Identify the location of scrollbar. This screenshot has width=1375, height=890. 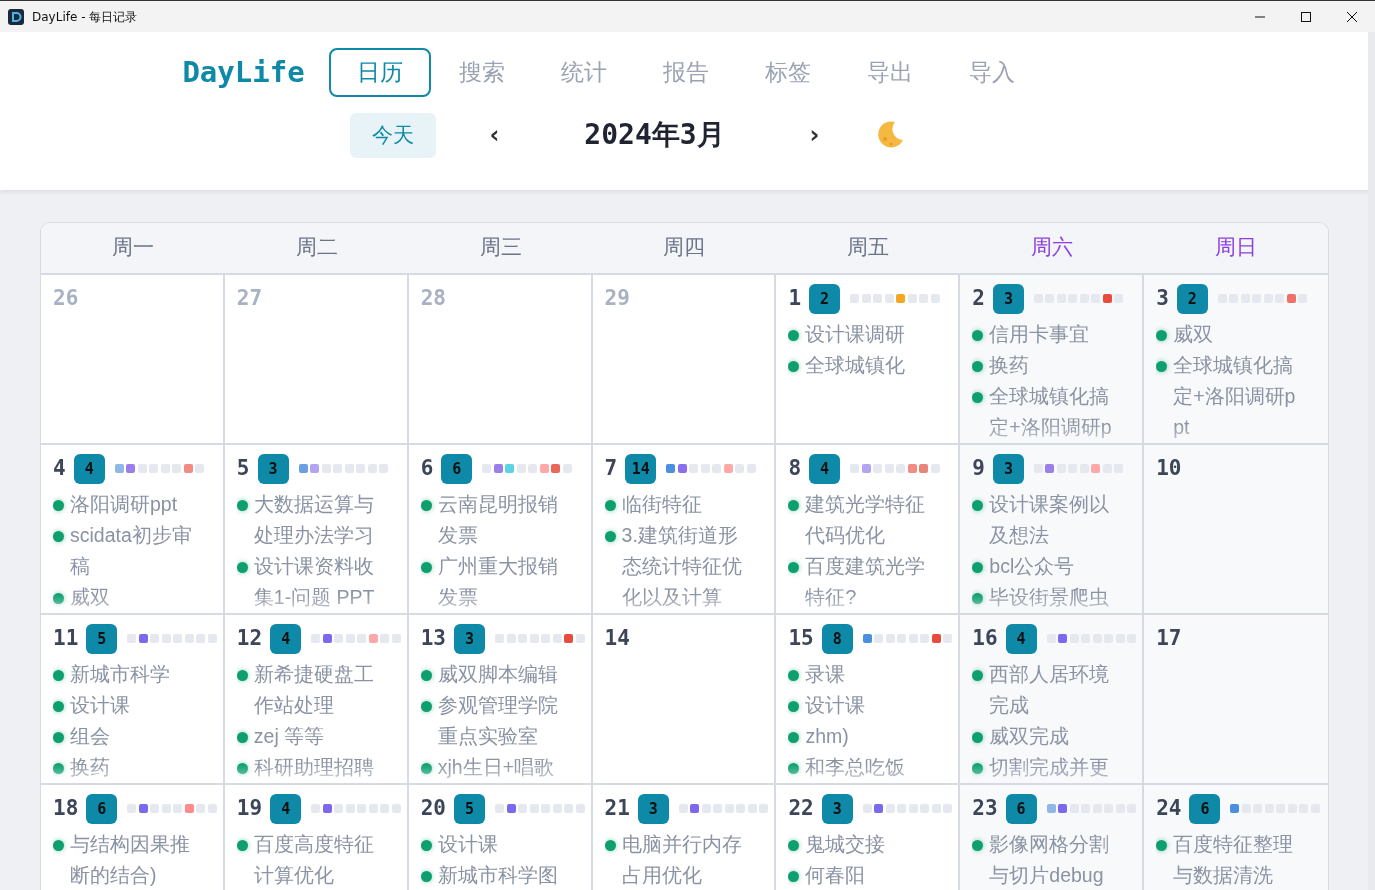
(1371, 461).